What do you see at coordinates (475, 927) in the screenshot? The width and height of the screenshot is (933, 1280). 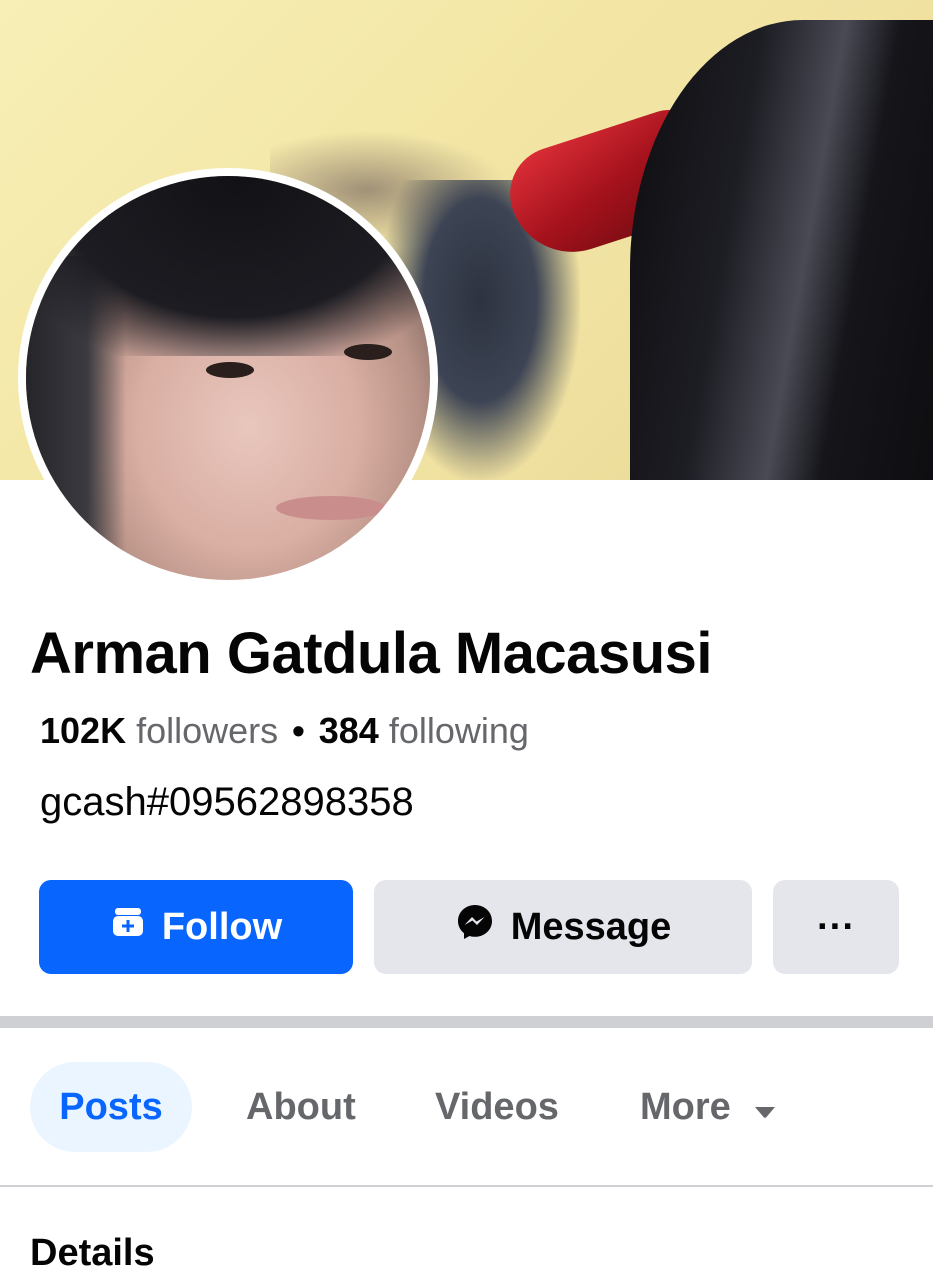 I see `messenger-icon` at bounding box center [475, 927].